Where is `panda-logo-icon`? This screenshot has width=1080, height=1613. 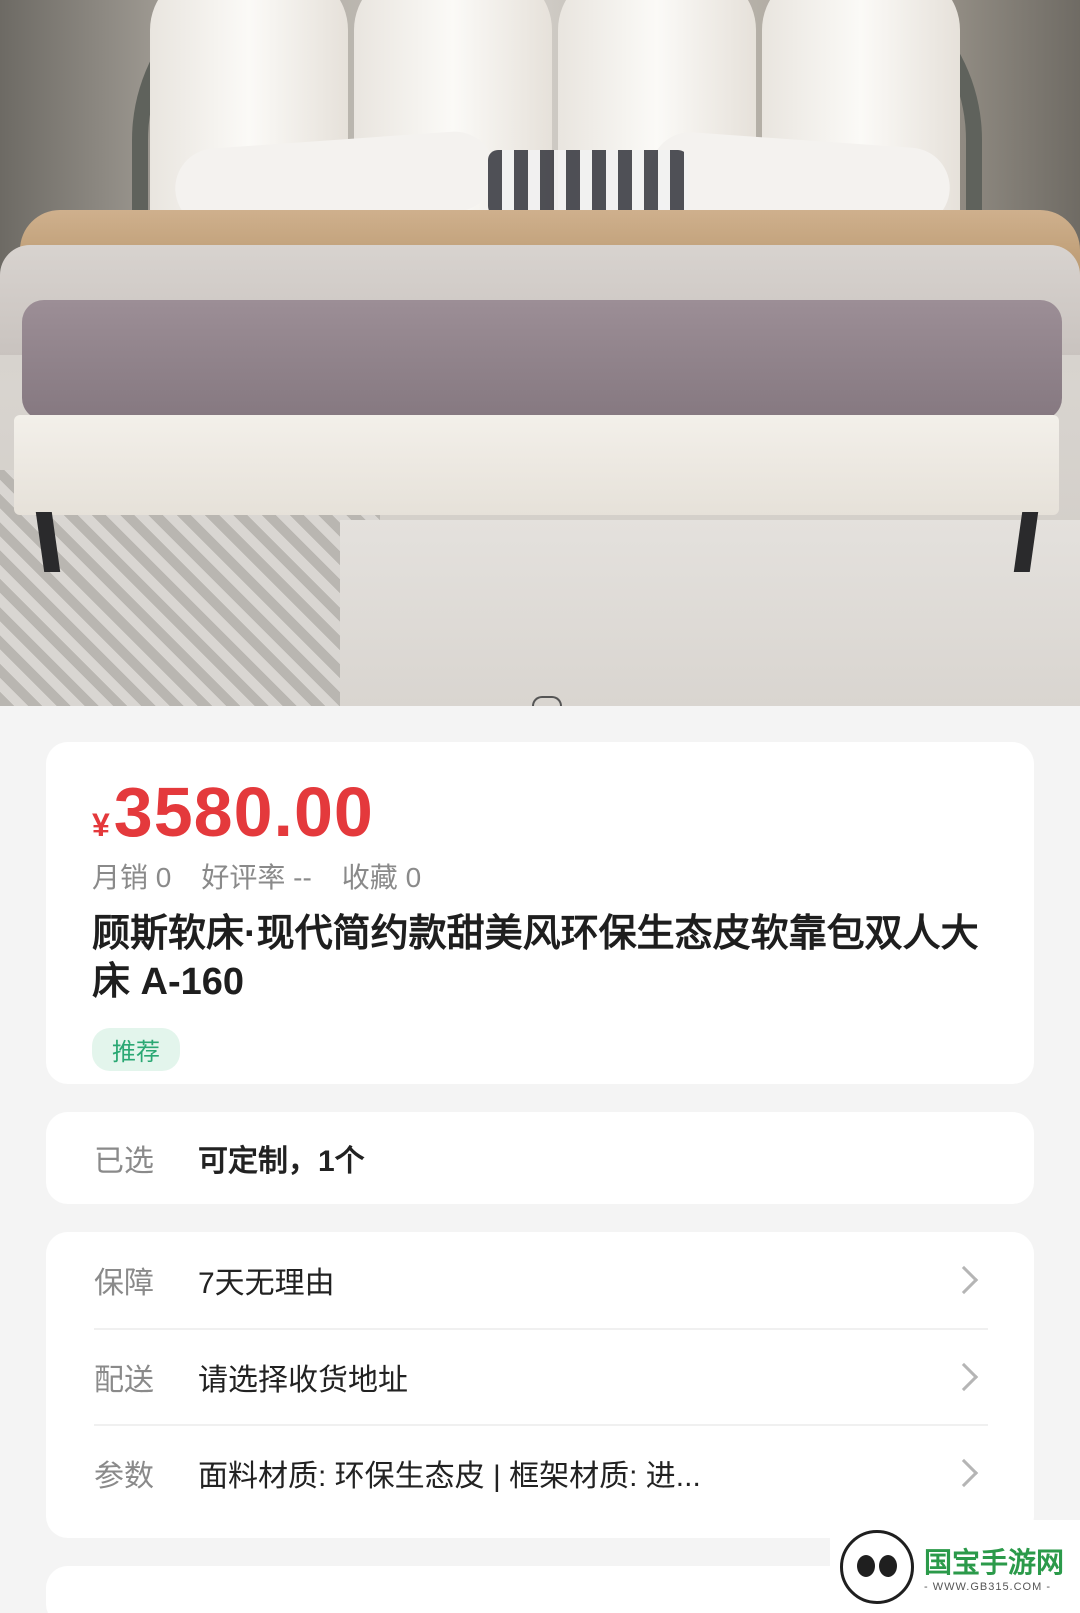
panda-logo-icon is located at coordinates (877, 1566).